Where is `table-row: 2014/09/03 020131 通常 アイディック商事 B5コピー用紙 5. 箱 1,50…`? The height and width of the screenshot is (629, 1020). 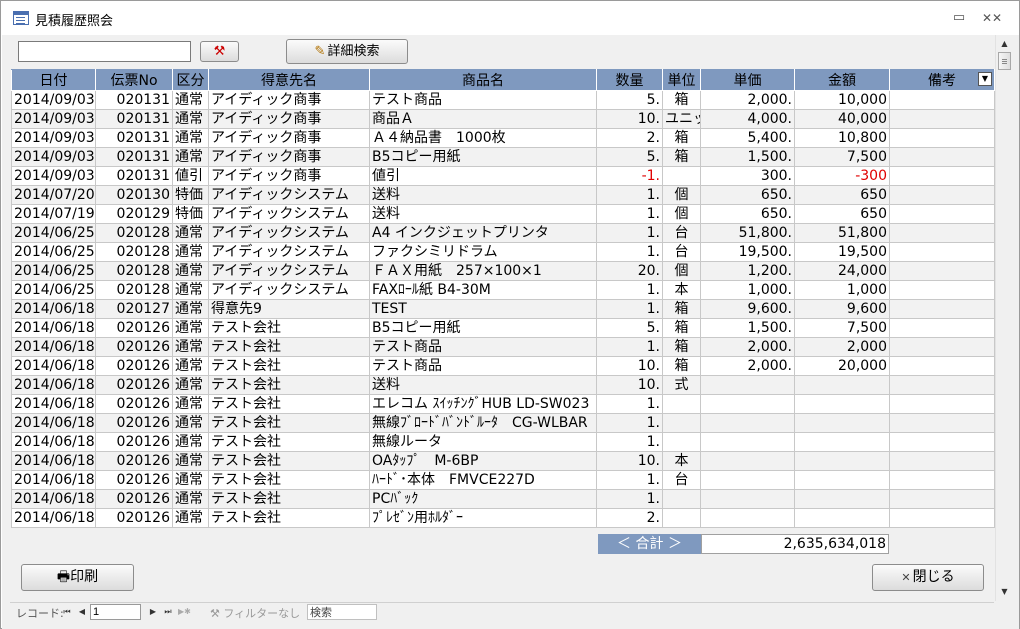
table-row: 2014/09/03 020131 通常 アイディック商事 B5コピー用紙 5. 箱 1,50… is located at coordinates (503, 157).